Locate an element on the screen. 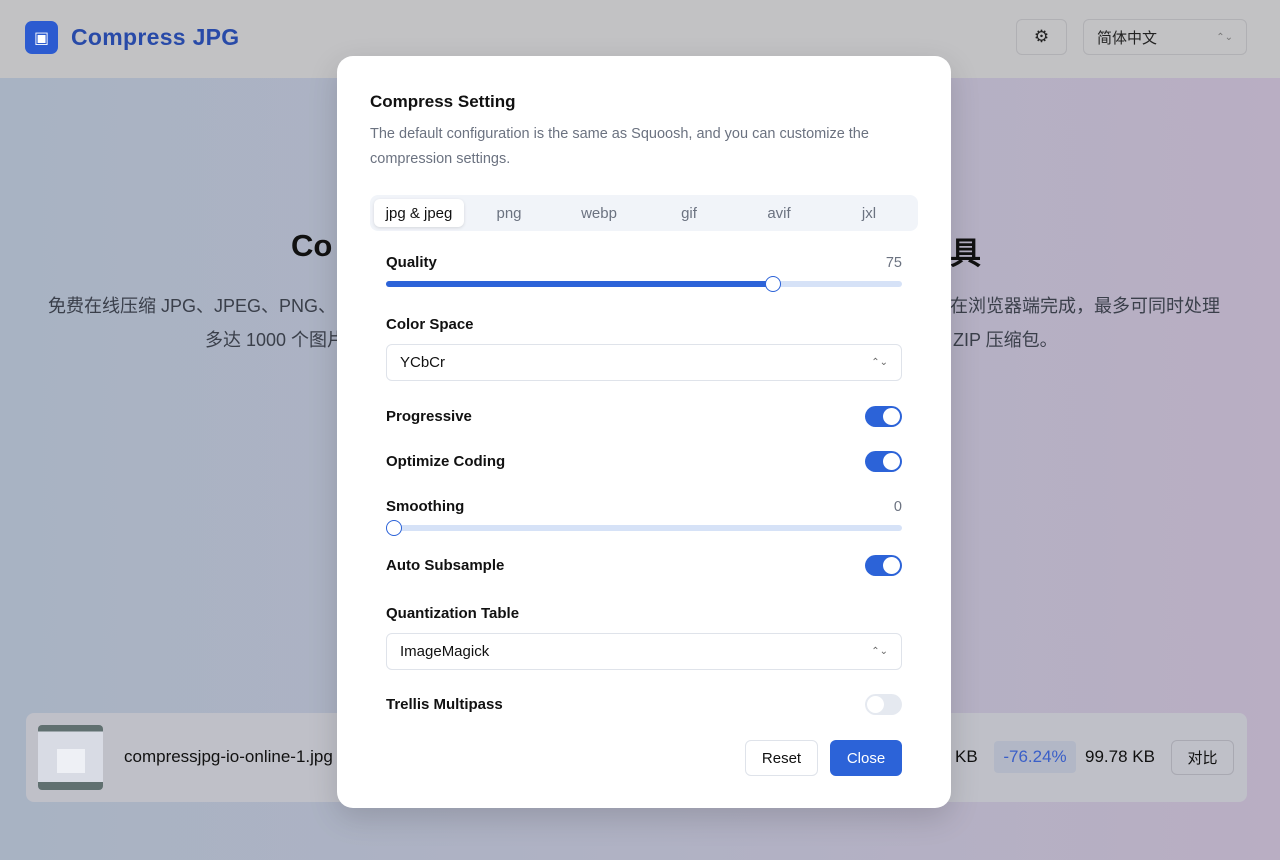 The width and height of the screenshot is (1280, 860). tab-jxl: jxl is located at coordinates (869, 213).